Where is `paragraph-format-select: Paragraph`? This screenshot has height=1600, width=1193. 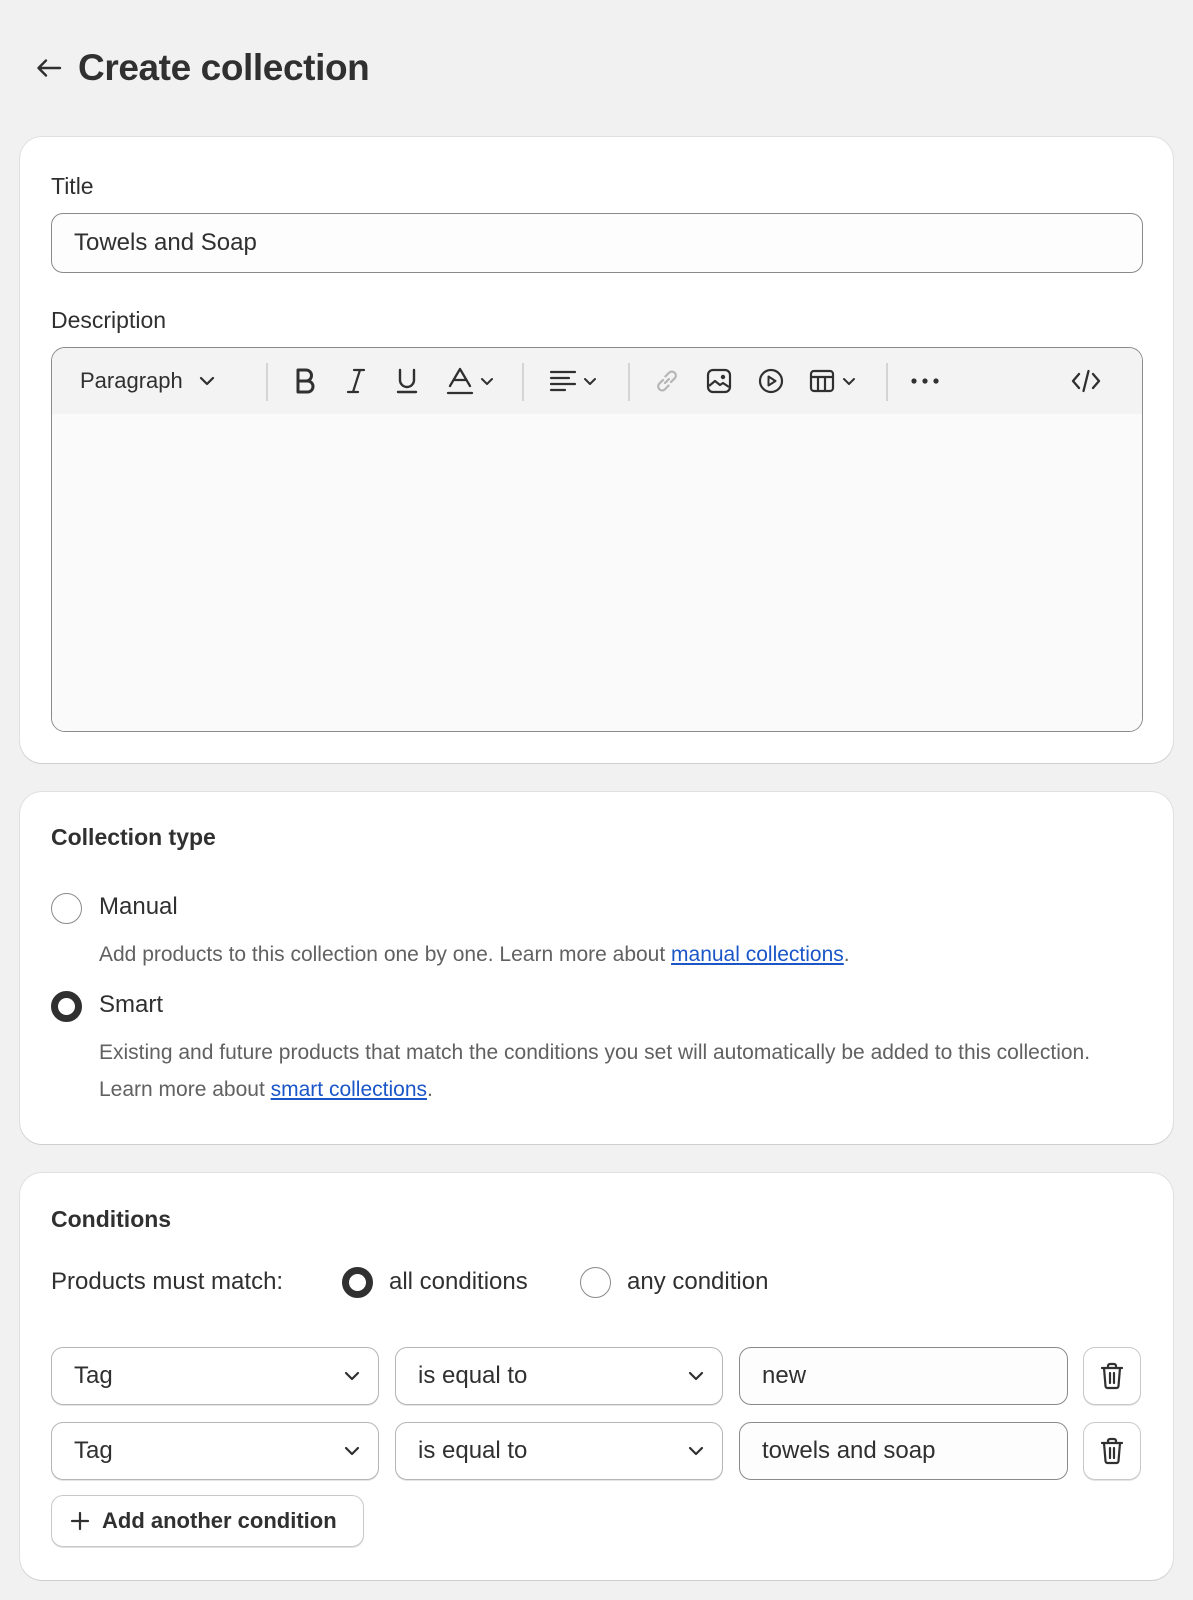 paragraph-format-select: Paragraph is located at coordinates (147, 381).